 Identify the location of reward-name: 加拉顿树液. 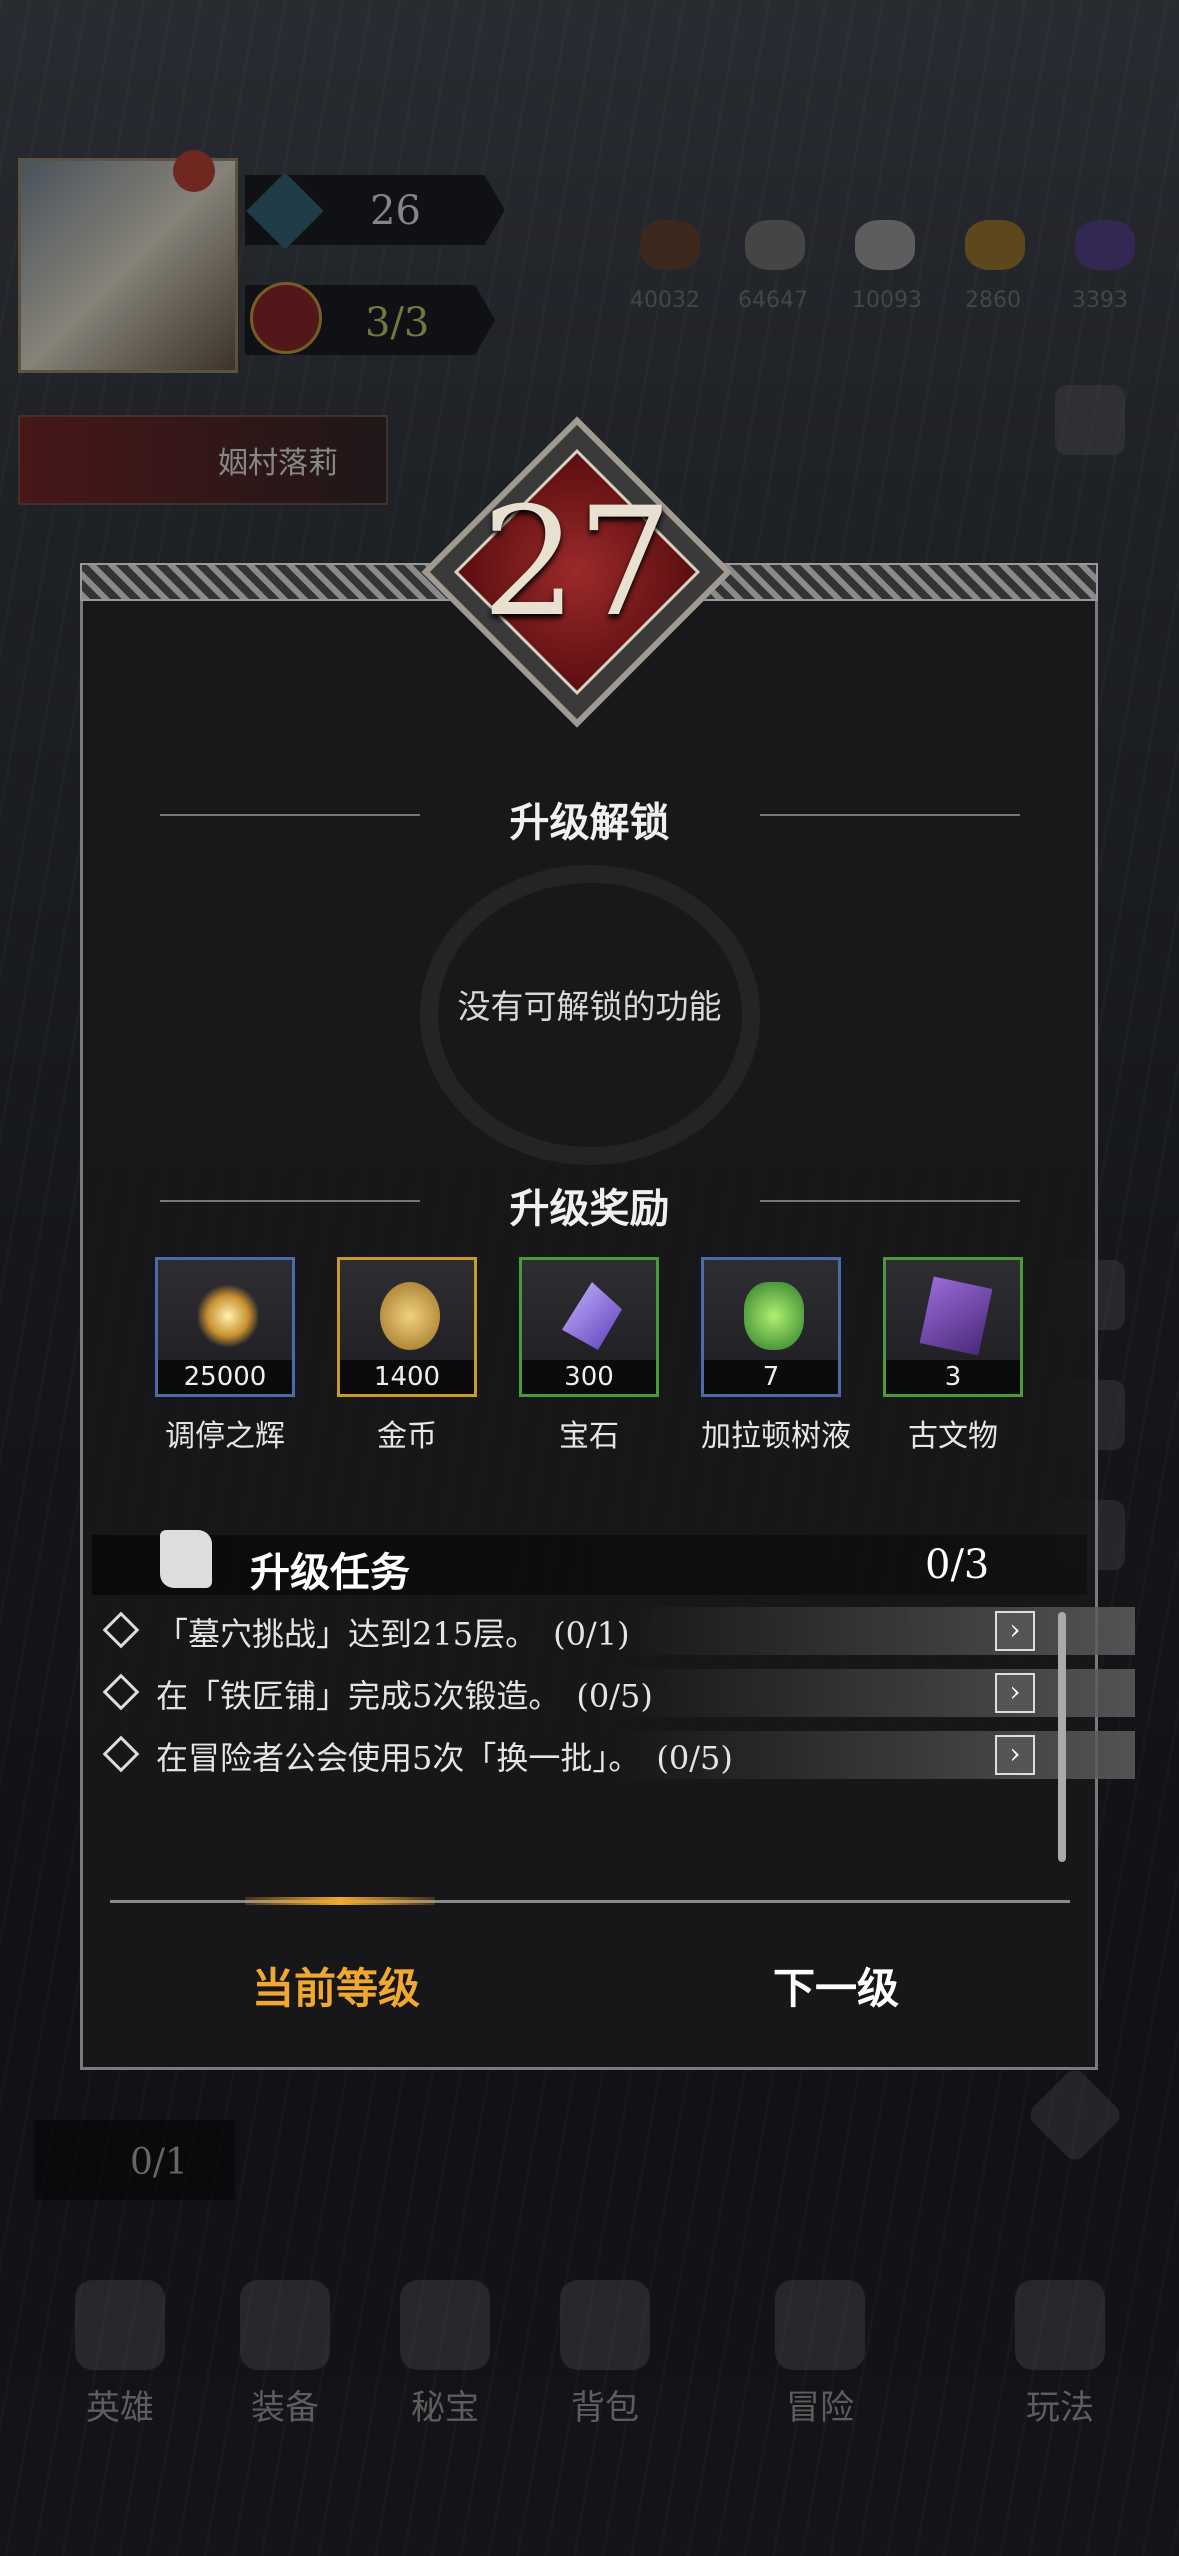
(776, 1436).